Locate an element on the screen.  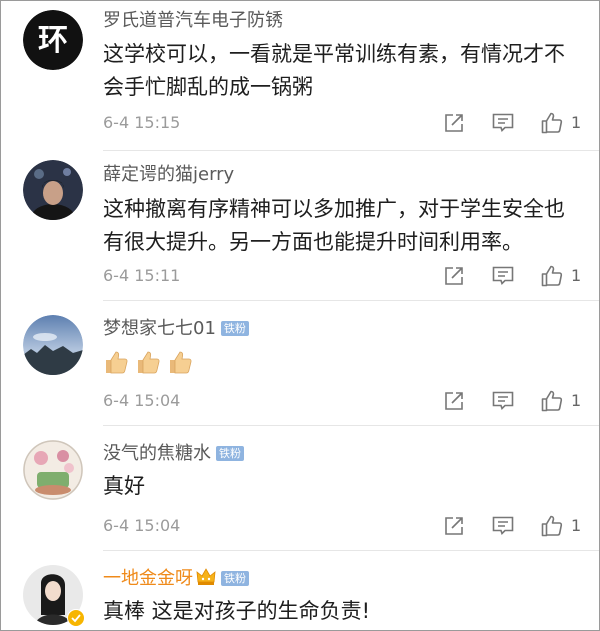
comment-username: 罗氏道普汽车电子防锈 is located at coordinates (193, 21).